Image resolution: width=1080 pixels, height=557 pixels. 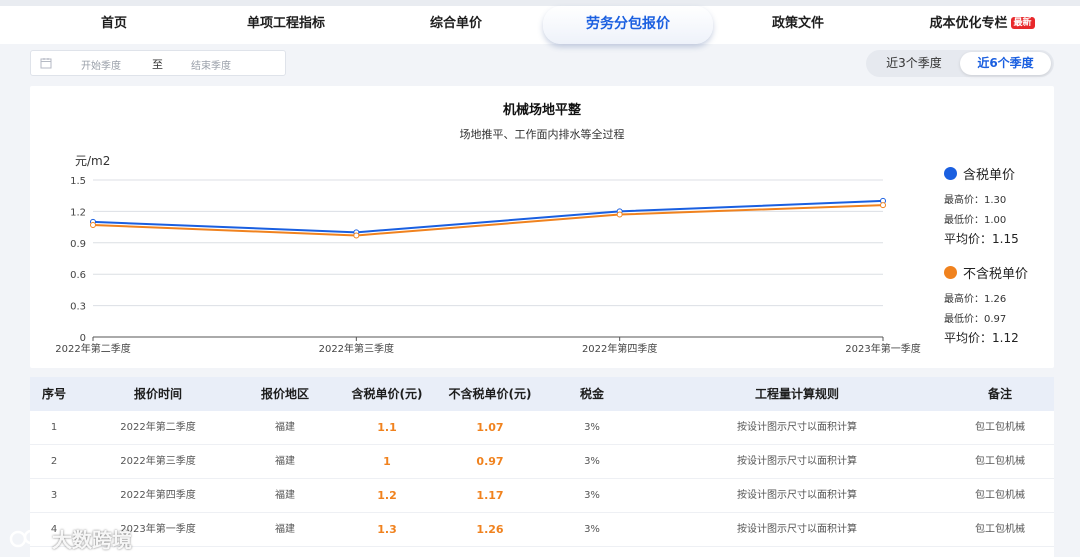 What do you see at coordinates (542, 462) in the screenshot?
I see `table-row: 2 2022年第三季度 福建 1 0.97 3% 按设计图示尺寸以面积计算 包工包机械` at bounding box center [542, 462].